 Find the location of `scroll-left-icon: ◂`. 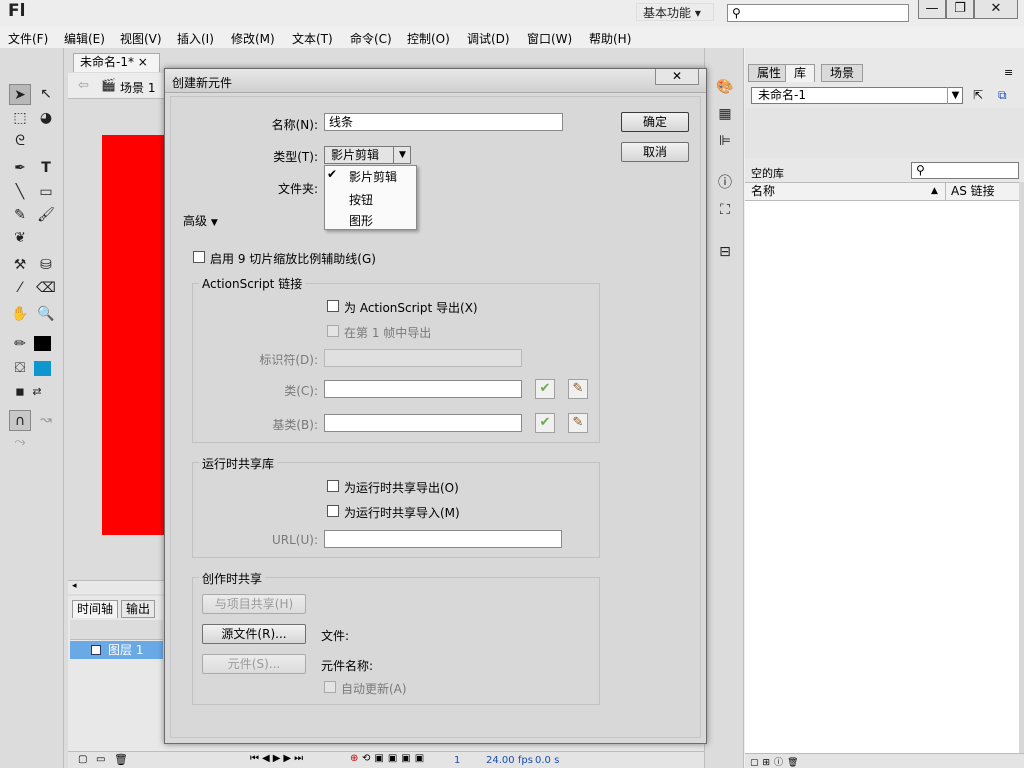

scroll-left-icon: ◂ is located at coordinates (74, 586).